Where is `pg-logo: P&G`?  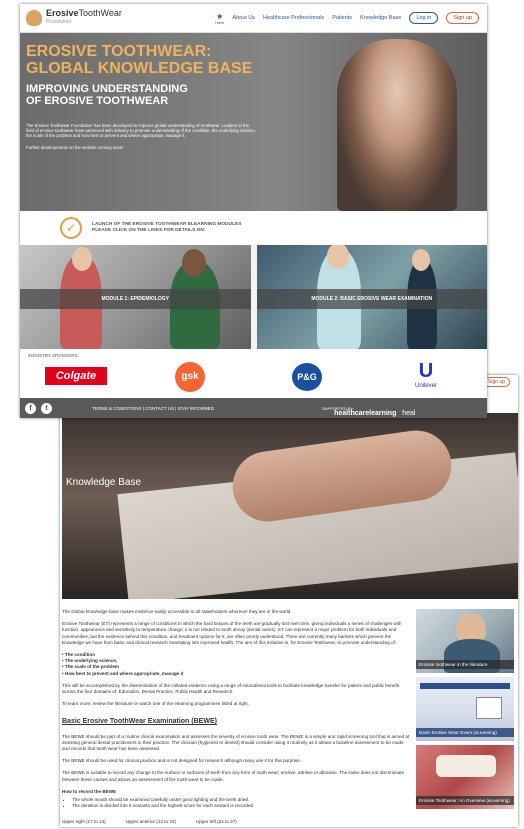 pg-logo: P&G is located at coordinates (307, 377).